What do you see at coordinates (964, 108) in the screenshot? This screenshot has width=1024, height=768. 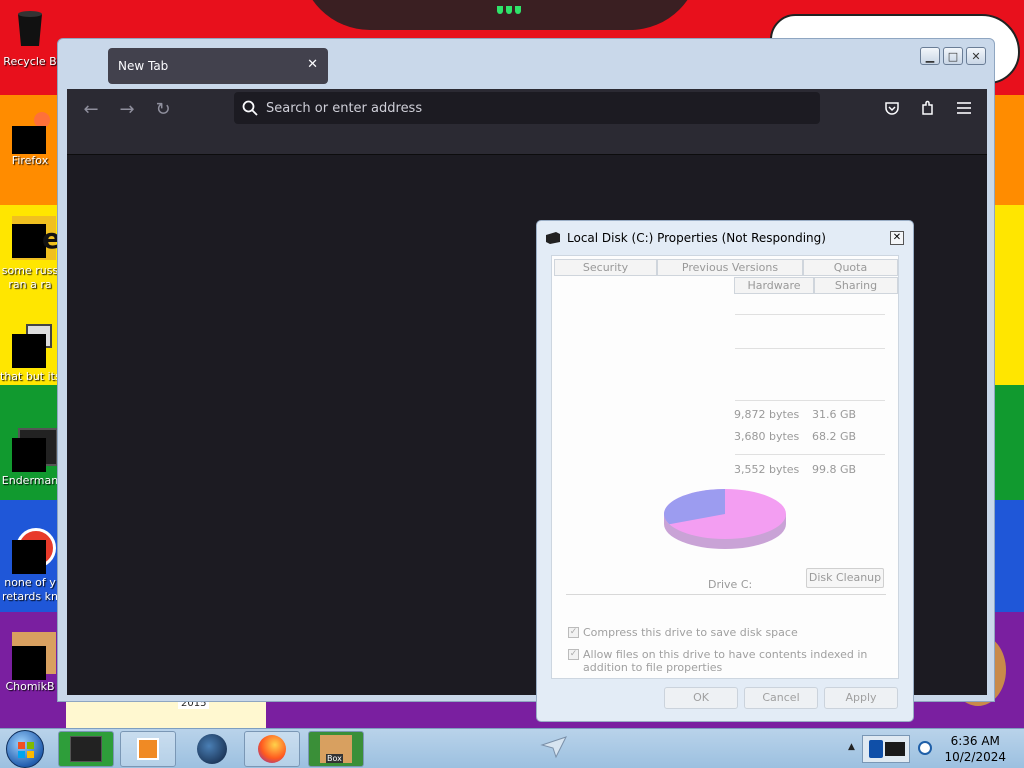 I see `menu-icon` at bounding box center [964, 108].